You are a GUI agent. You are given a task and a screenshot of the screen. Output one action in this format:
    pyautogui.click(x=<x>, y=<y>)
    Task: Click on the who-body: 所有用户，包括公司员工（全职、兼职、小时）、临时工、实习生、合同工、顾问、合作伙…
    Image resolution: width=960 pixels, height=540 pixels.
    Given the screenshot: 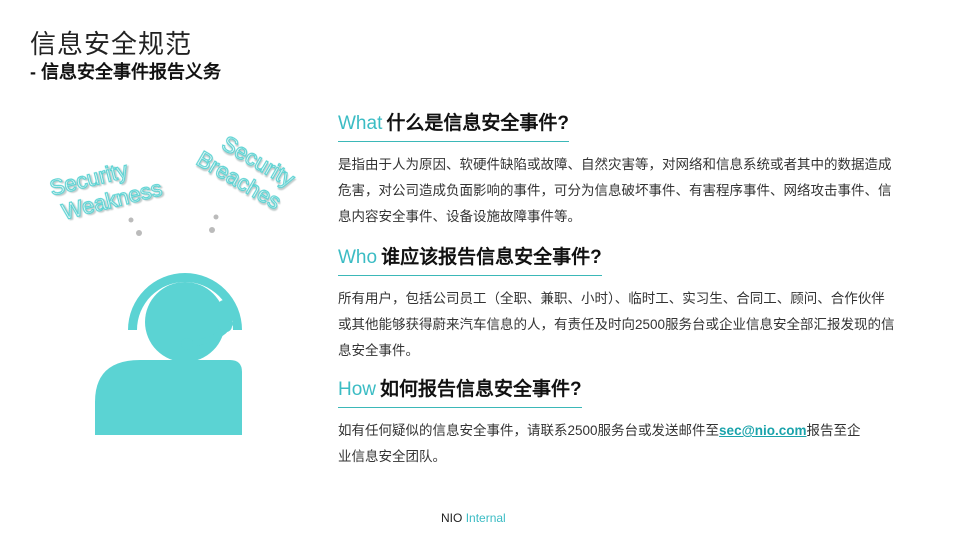 What is the action you would take?
    pyautogui.click(x=616, y=324)
    